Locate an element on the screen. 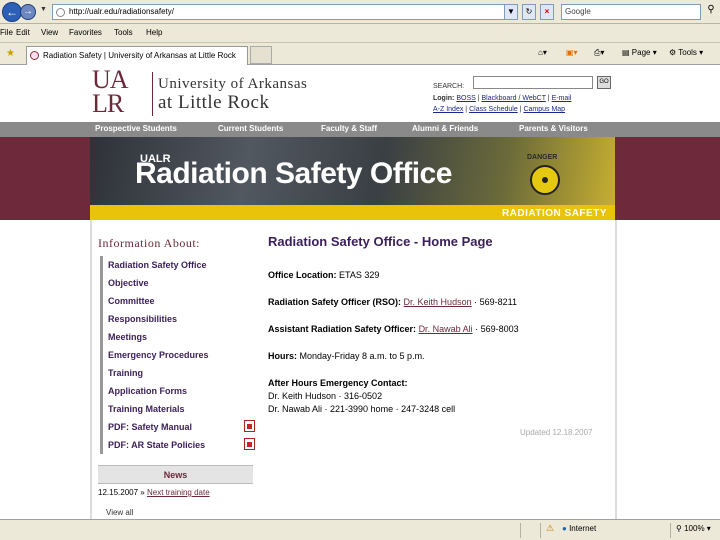 The width and height of the screenshot is (720, 540). page-doc-icon: ▤ is located at coordinates (626, 52).